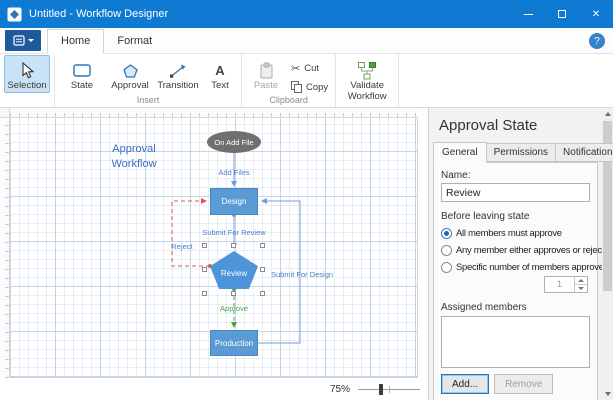 This screenshot has height=400, width=613. I want to click on vertical-ruler, so click(5, 248).